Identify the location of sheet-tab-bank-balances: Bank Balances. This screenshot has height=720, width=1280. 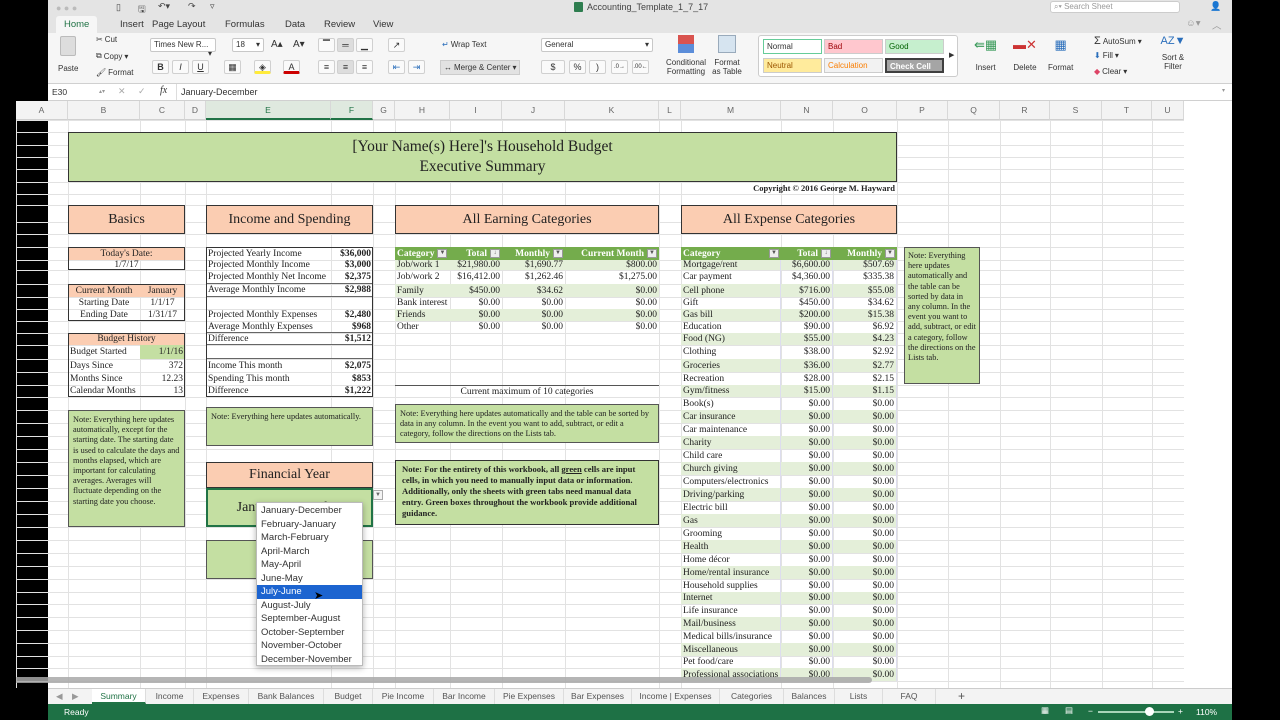
(286, 696).